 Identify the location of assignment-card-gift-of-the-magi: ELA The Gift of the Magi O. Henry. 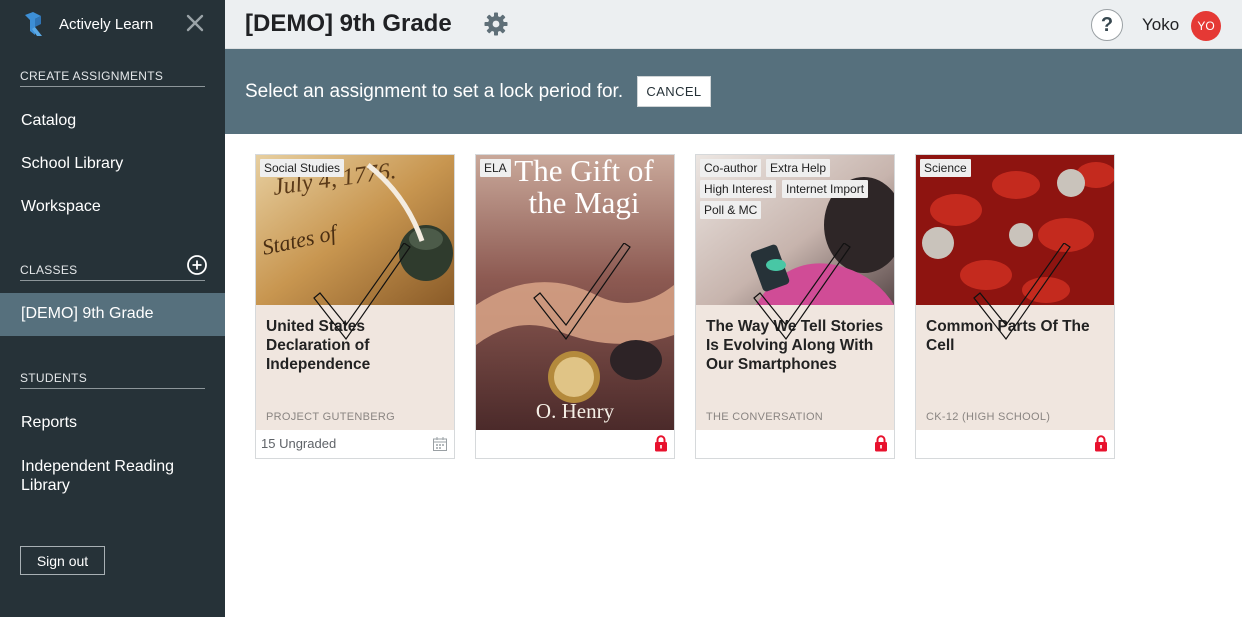
(575, 306).